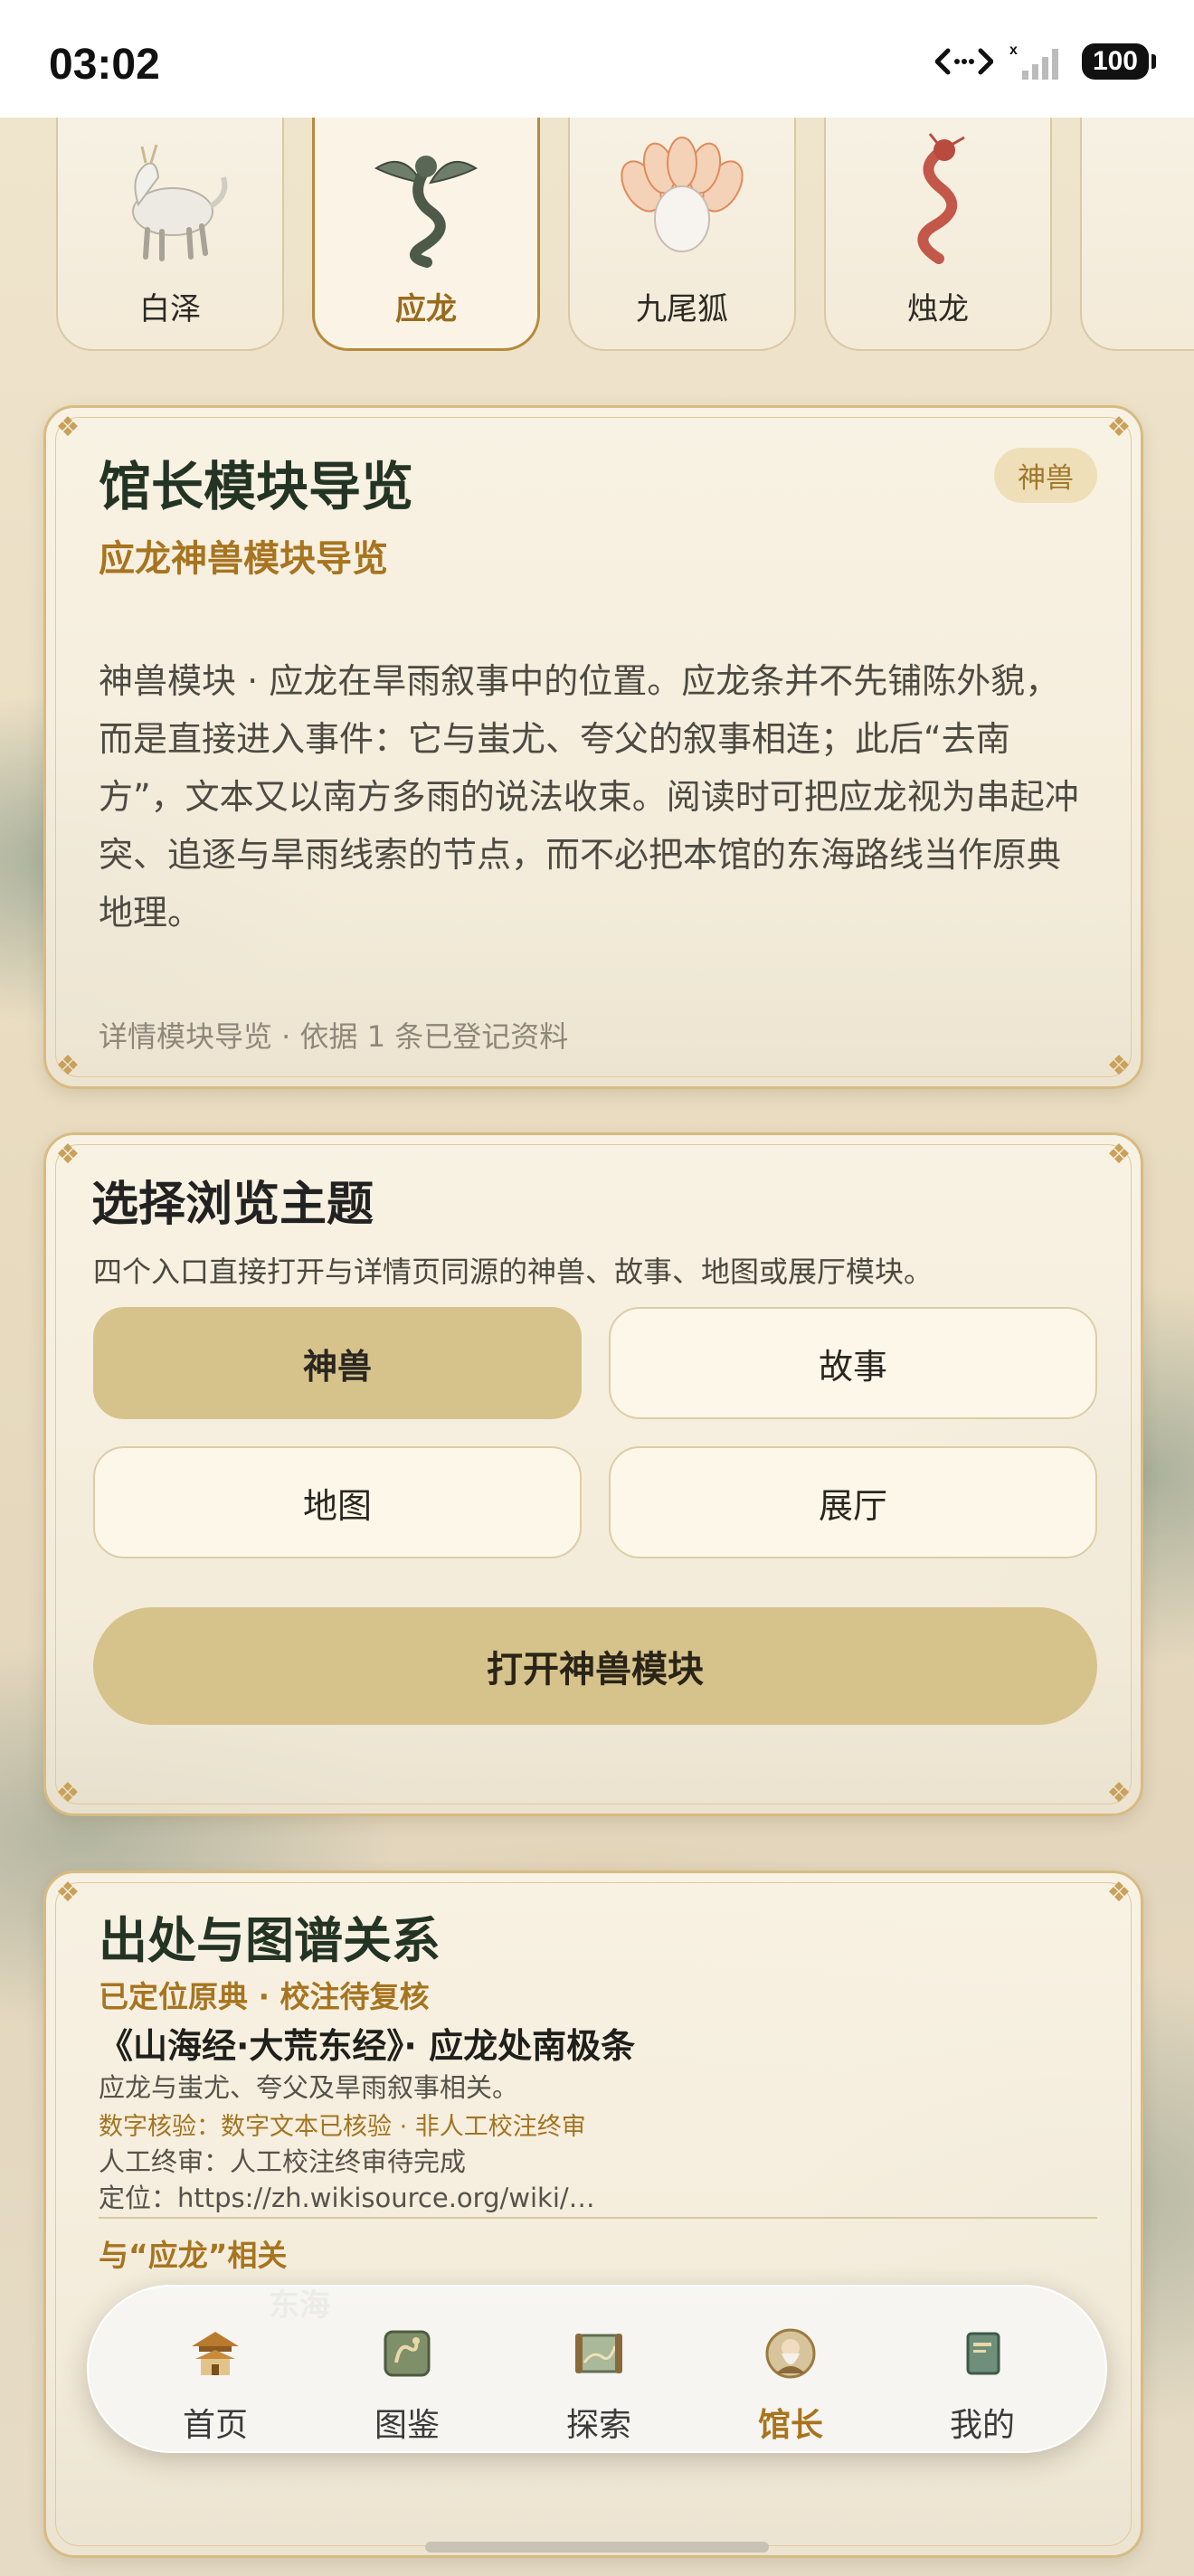 The width and height of the screenshot is (1194, 2576). What do you see at coordinates (337, 1502) in the screenshot?
I see `topic-button-map: 地图` at bounding box center [337, 1502].